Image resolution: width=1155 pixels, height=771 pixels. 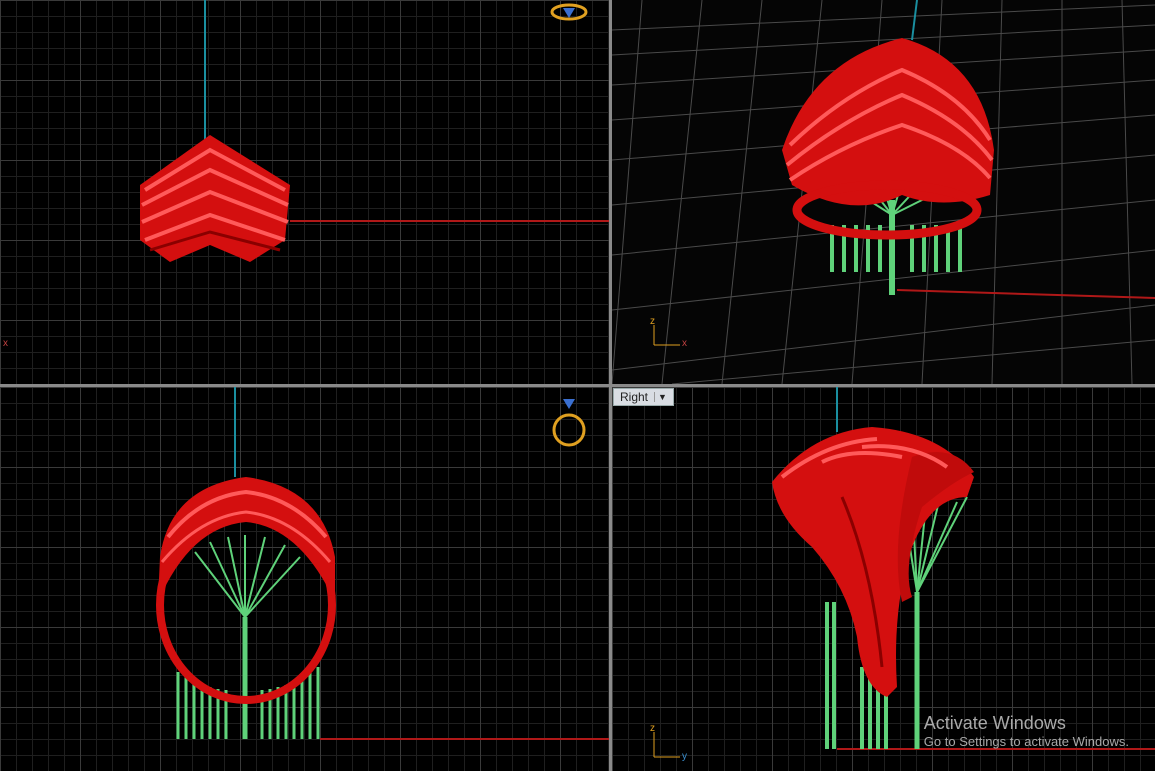 What do you see at coordinates (873, 562) in the screenshot?
I see `ring-model-right` at bounding box center [873, 562].